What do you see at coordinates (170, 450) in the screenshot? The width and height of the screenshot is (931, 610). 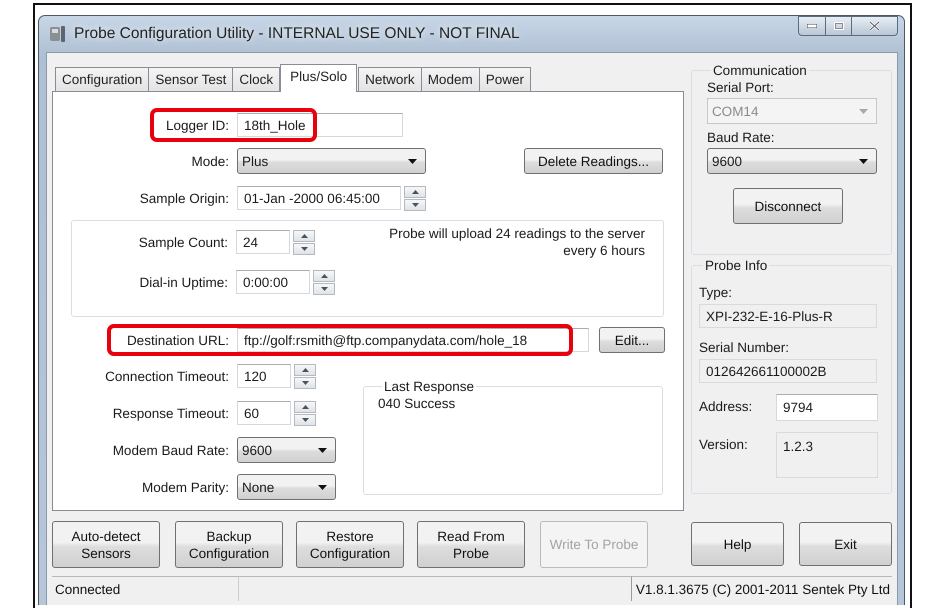 I see `field-label: Modem Baud Rate:` at bounding box center [170, 450].